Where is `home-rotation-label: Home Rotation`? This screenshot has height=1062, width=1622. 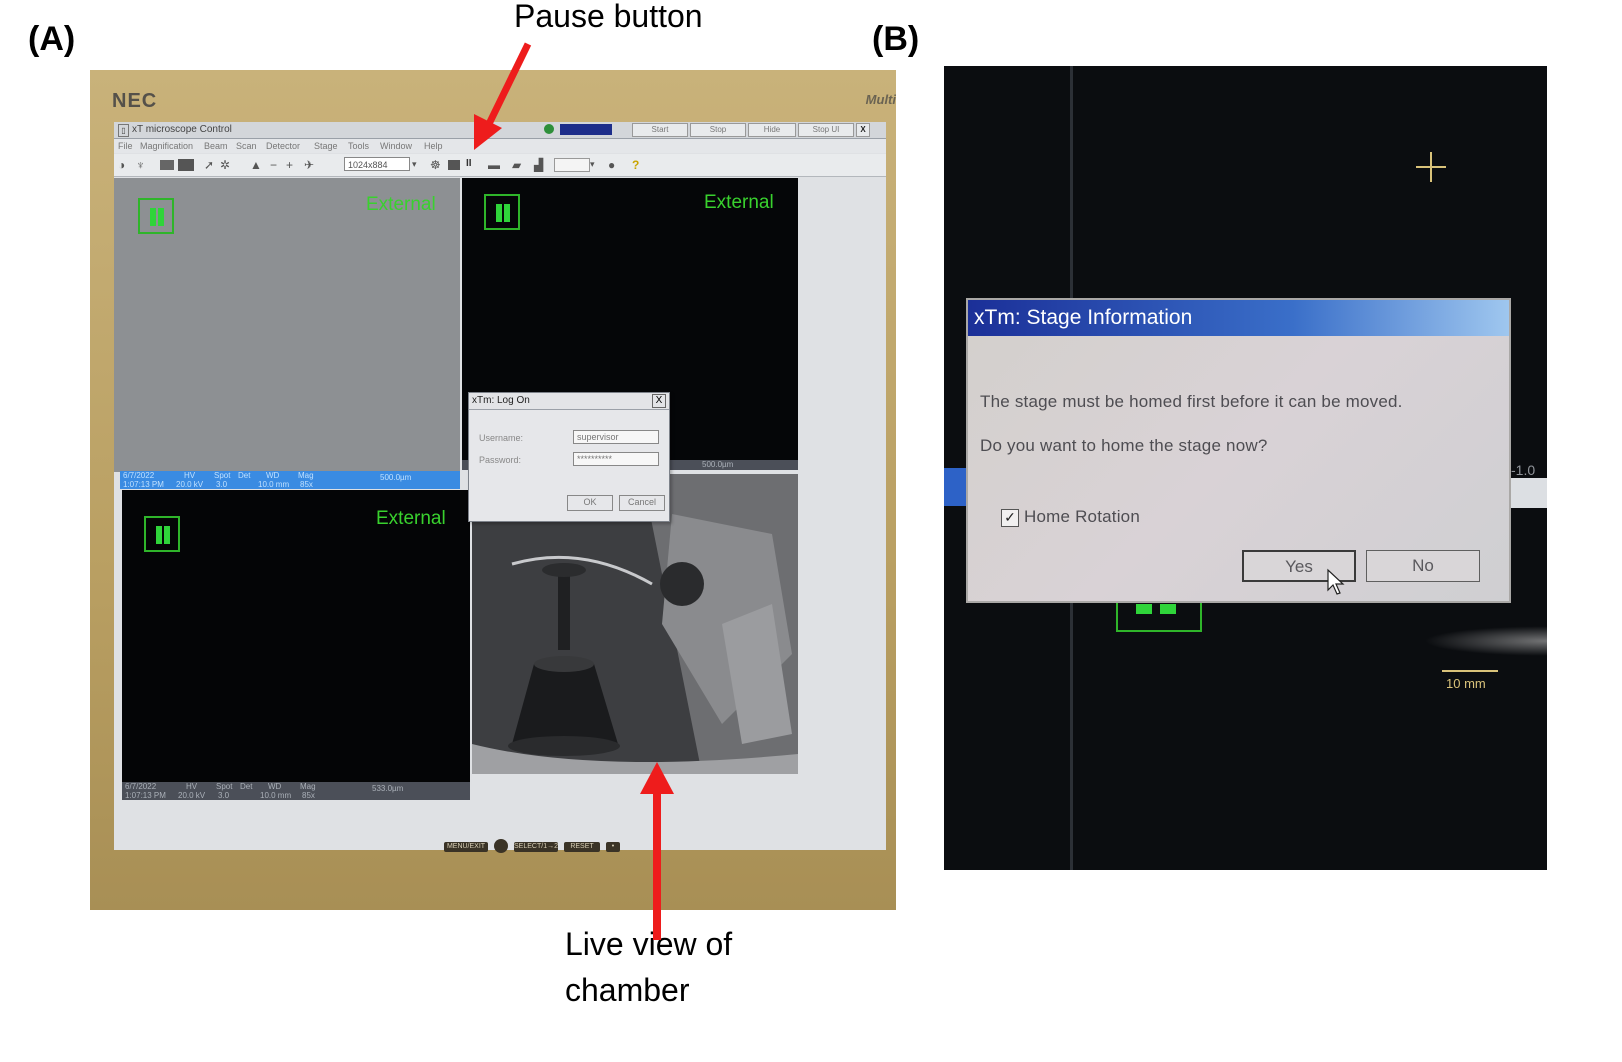 home-rotation-label: Home Rotation is located at coordinates (1082, 516).